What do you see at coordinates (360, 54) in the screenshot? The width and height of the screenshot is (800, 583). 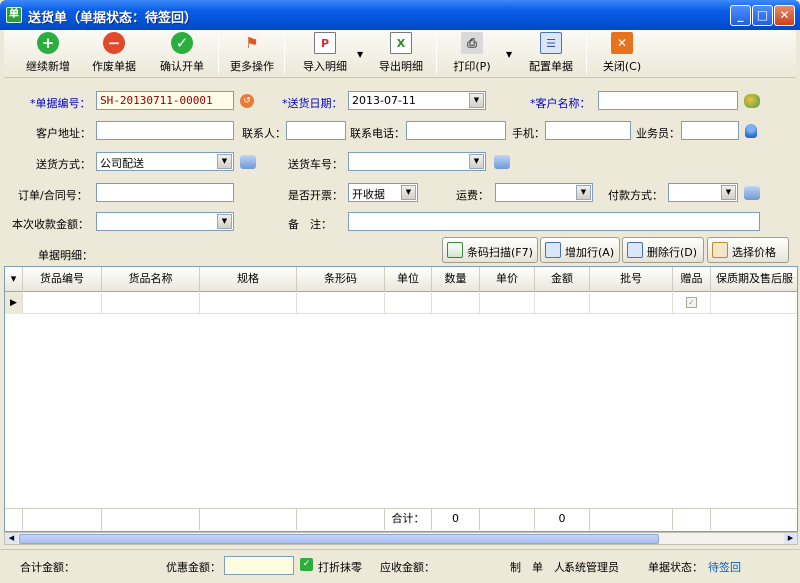 I see `import-dropdown-arrow: ▼` at bounding box center [360, 54].